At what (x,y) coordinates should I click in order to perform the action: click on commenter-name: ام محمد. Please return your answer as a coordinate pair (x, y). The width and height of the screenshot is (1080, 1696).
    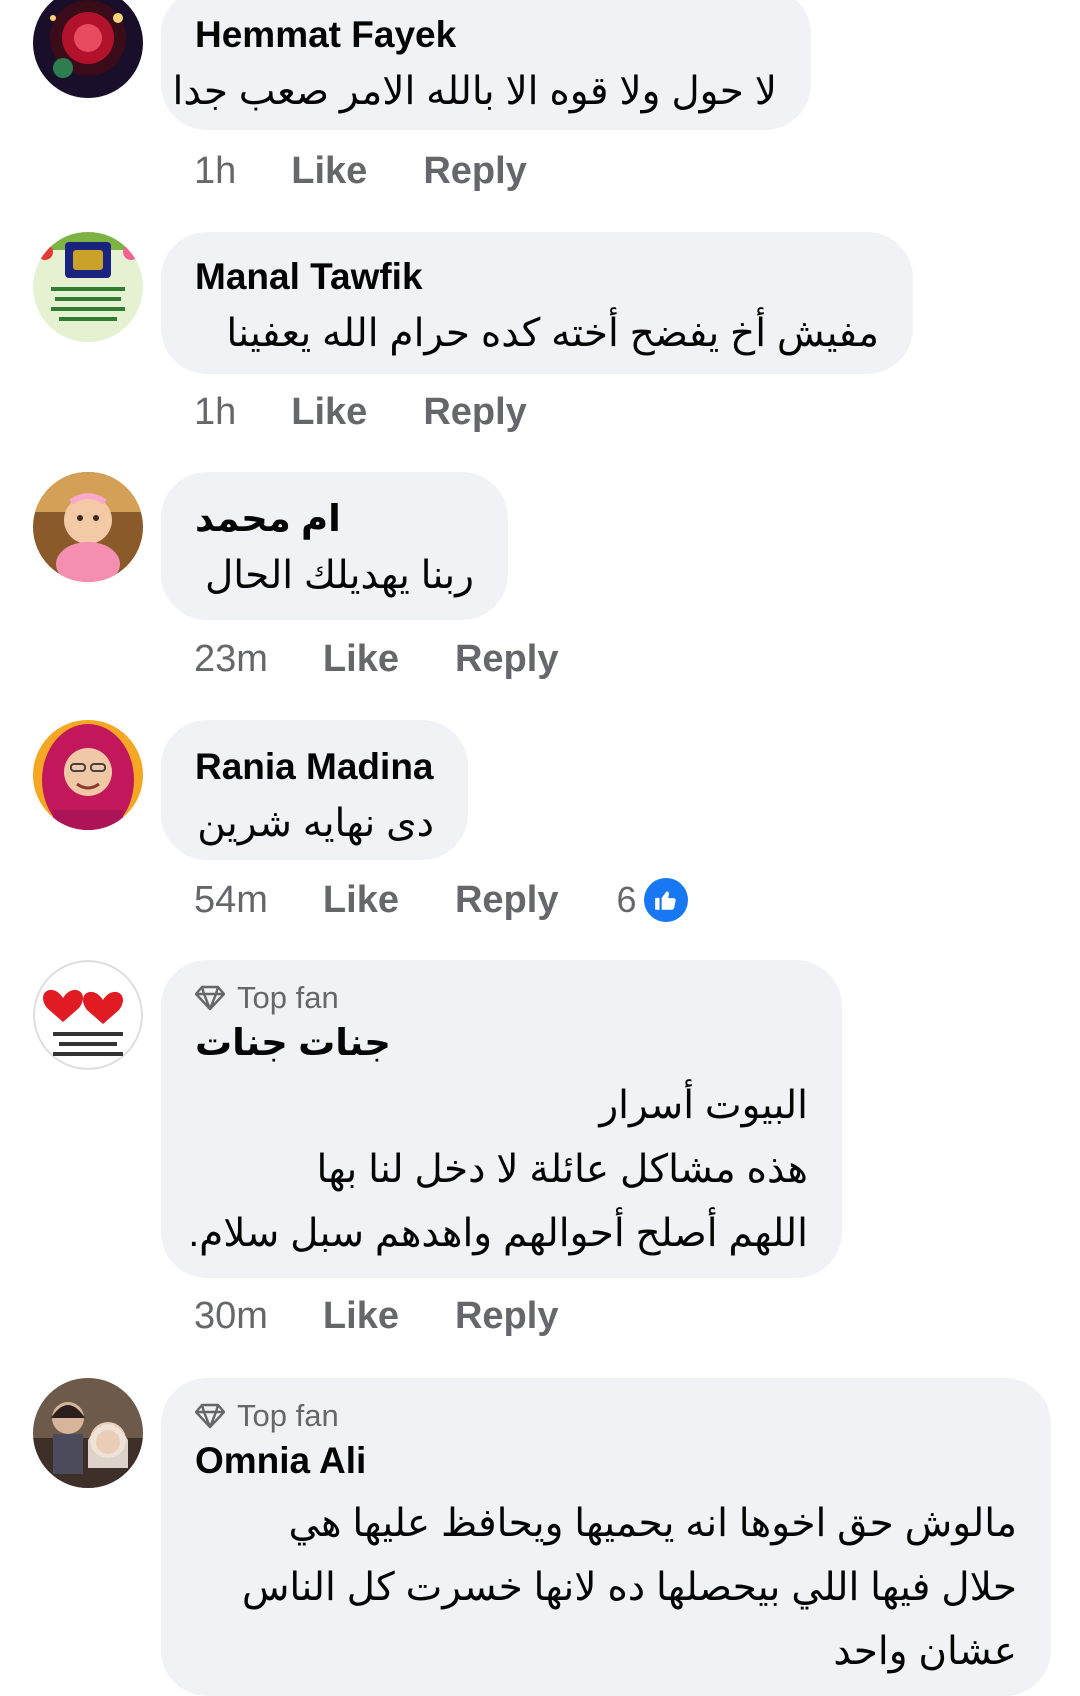
    Looking at the image, I should click on (334, 519).